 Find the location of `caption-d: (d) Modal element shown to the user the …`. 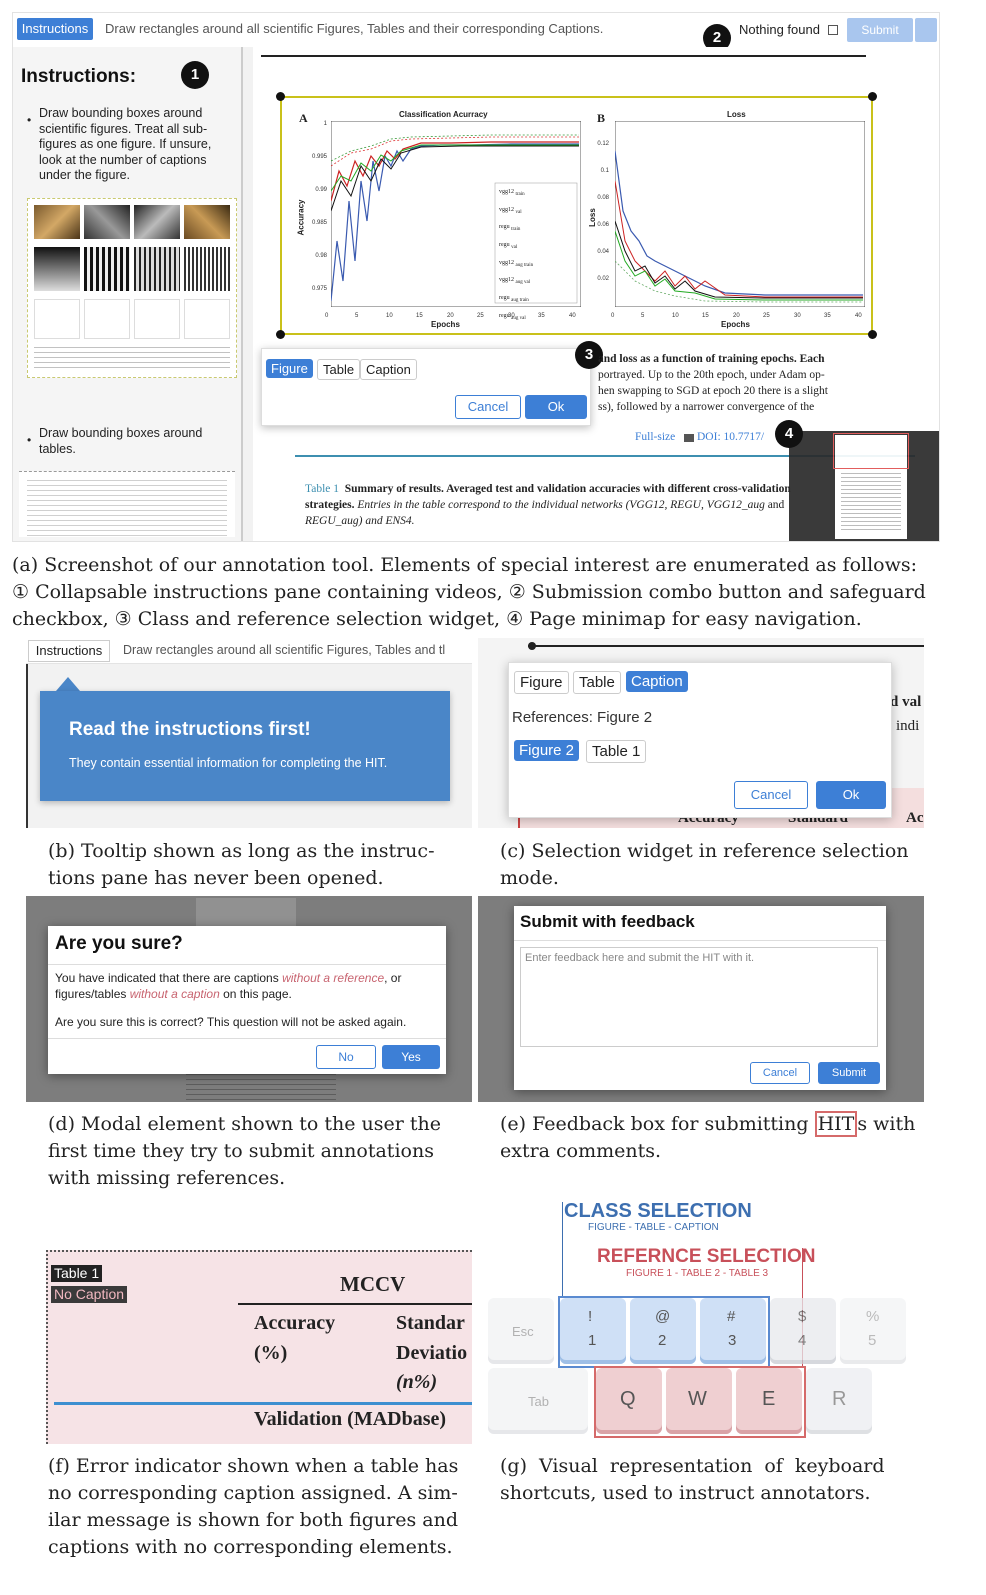

caption-d: (d) Modal element shown to the user the … is located at coordinates (258, 1151).